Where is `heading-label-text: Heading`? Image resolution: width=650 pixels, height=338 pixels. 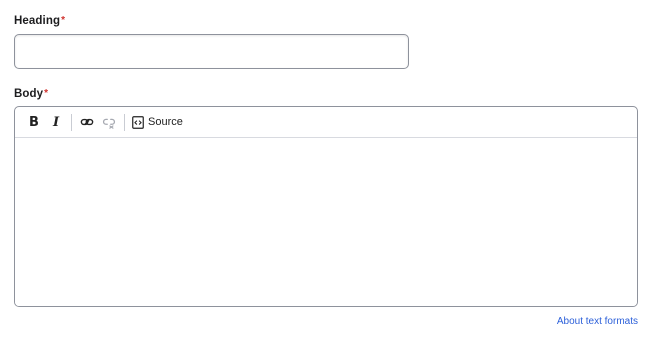 heading-label-text: Heading is located at coordinates (37, 21).